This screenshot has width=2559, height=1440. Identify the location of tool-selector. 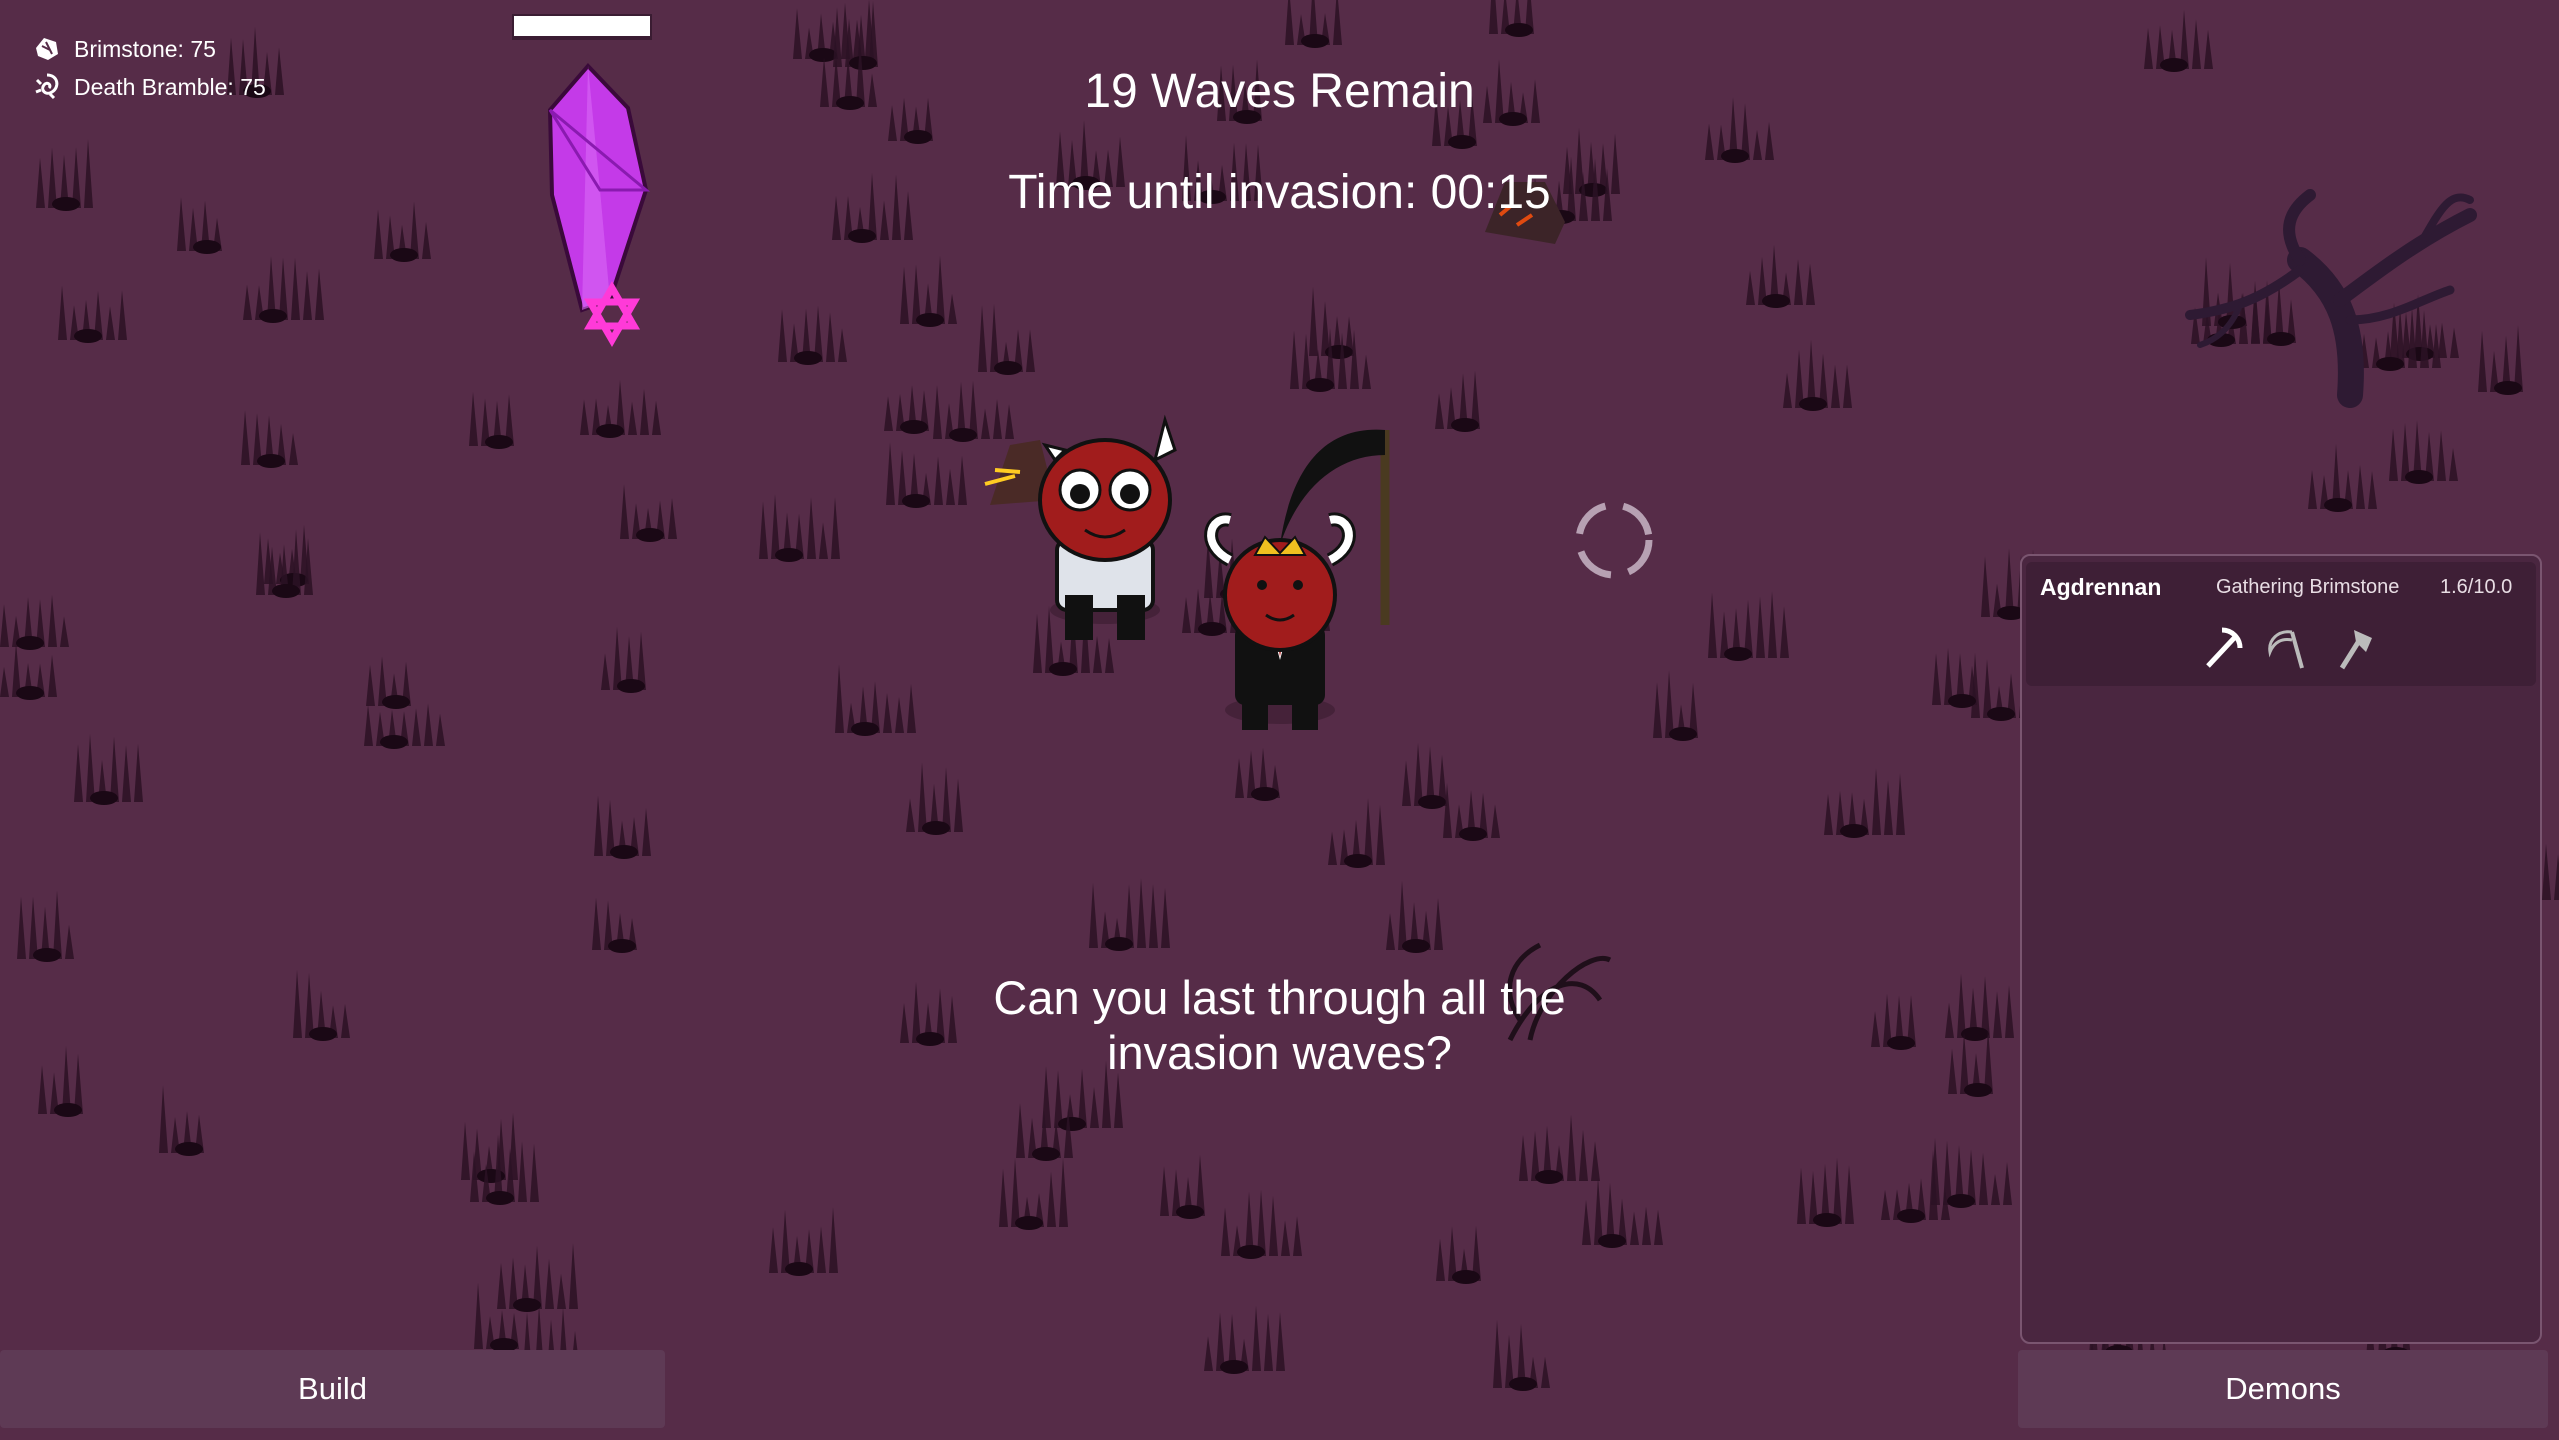
(2288, 648).